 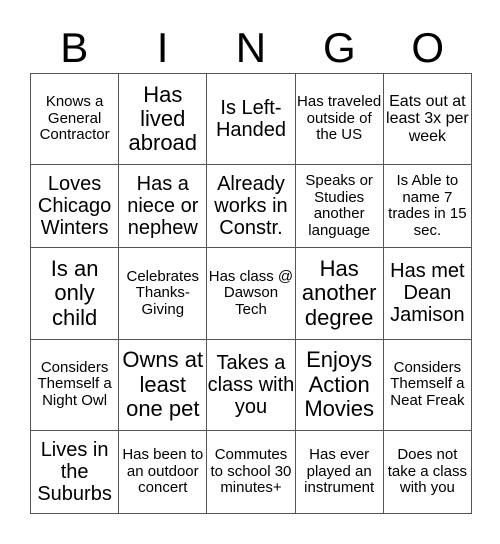 What do you see at coordinates (427, 472) in the screenshot?
I see `bingo-cell: Does not take a class with you` at bounding box center [427, 472].